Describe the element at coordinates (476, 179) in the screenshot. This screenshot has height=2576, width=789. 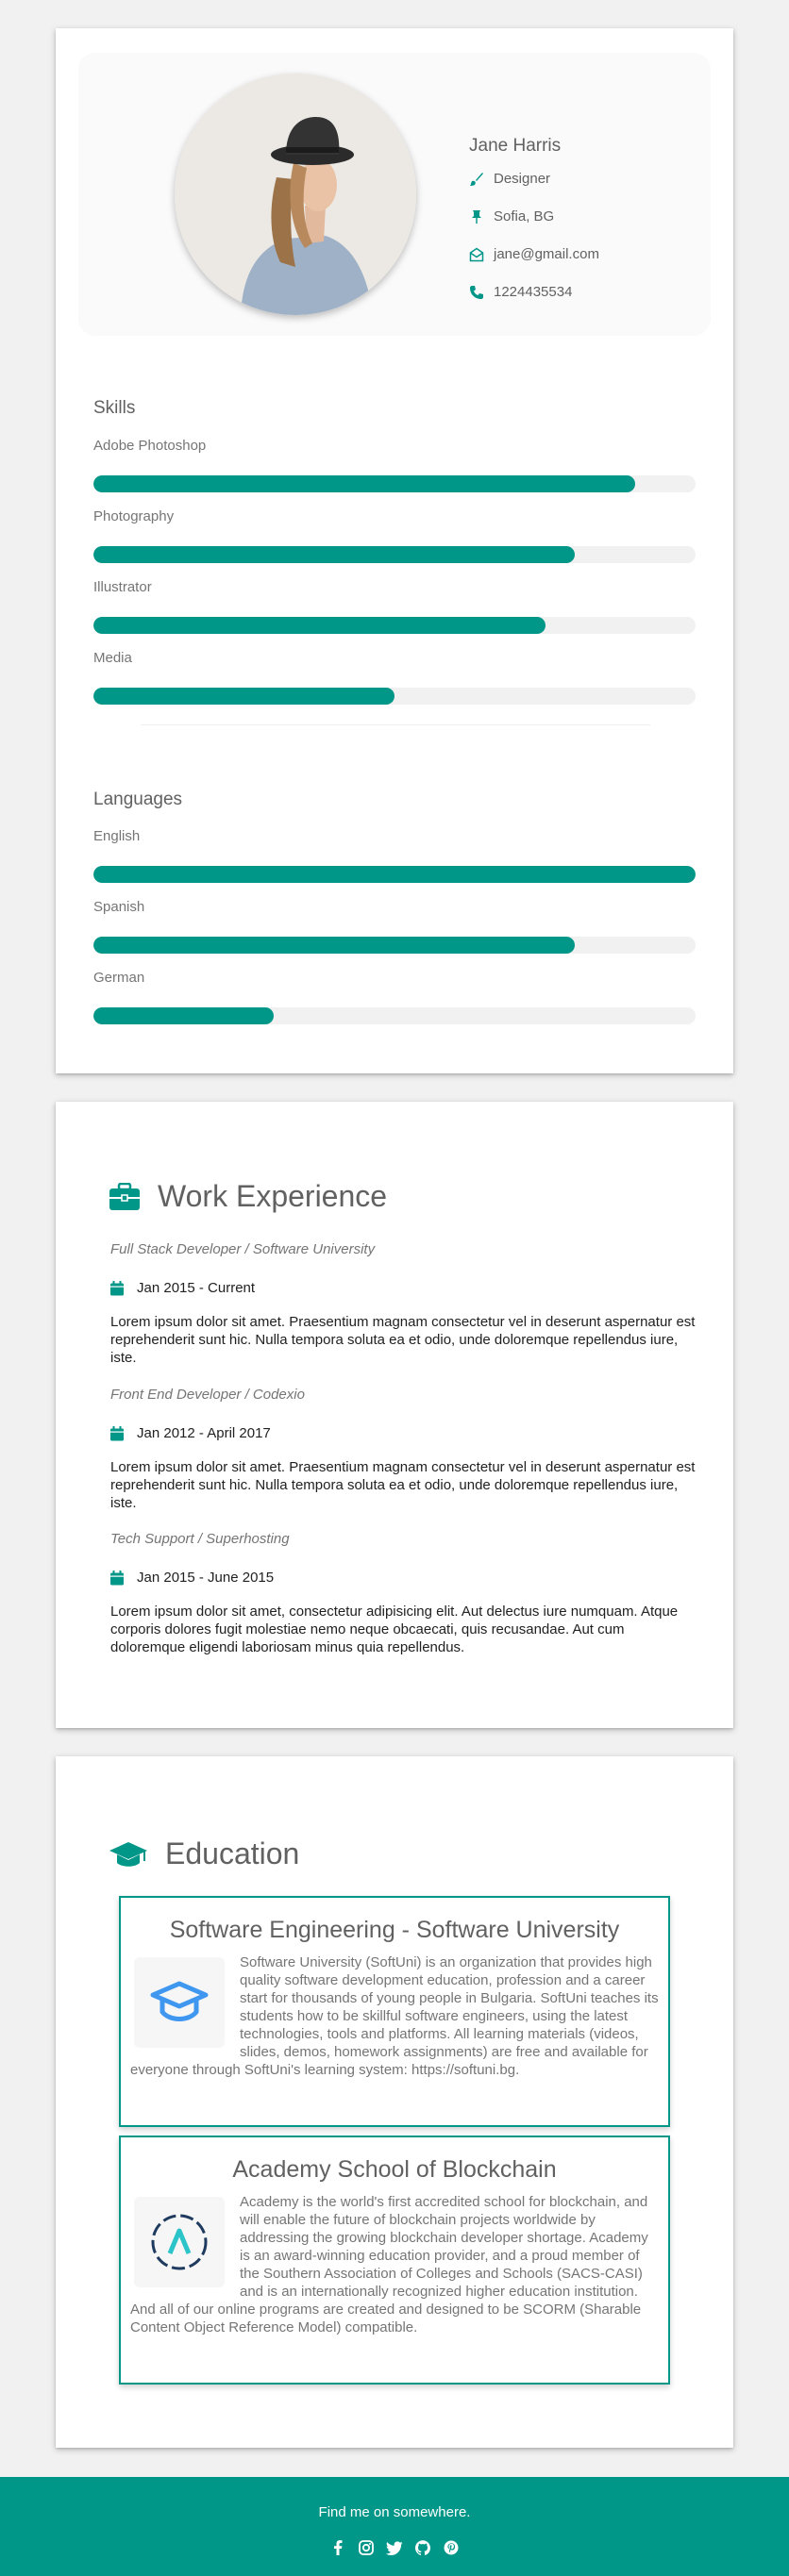
I see `paint-brush-icon` at that location.